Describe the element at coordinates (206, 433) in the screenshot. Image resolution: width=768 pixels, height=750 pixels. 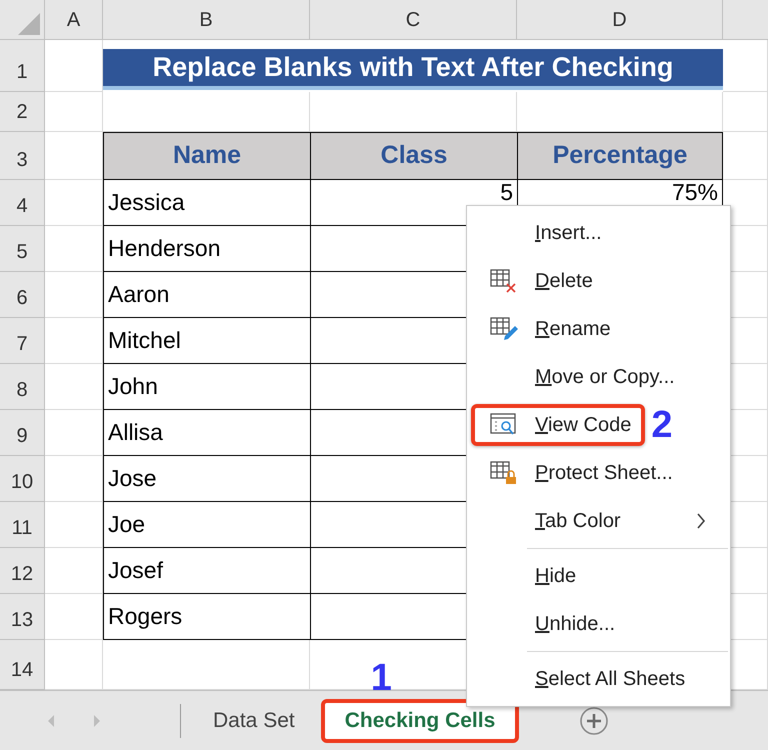
I see `table-cell: Allisa` at that location.